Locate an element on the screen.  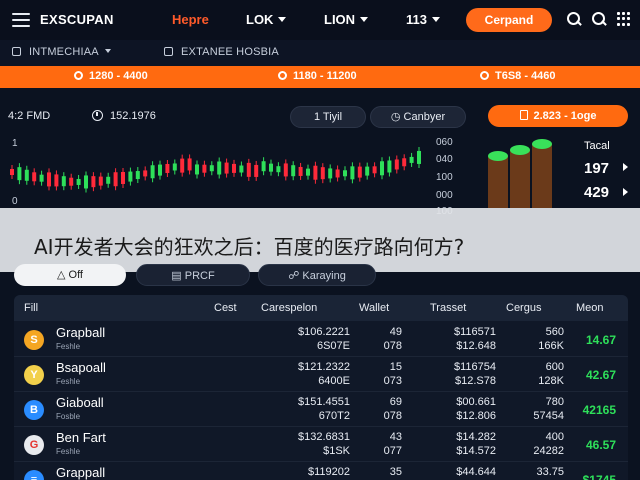
clock-icon is located at coordinates (97, 115).